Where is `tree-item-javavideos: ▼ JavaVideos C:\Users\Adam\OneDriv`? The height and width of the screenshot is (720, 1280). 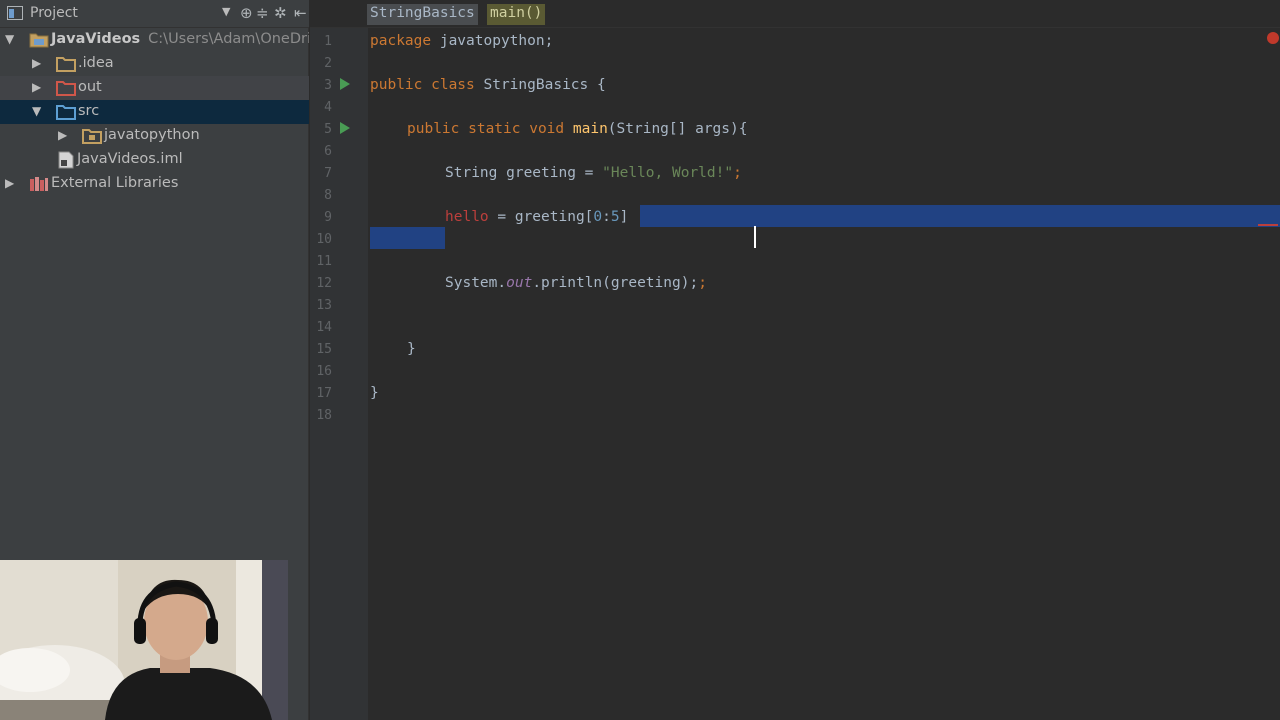
tree-item-javavideos: ▼ JavaVideos C:\Users\Adam\OneDriv is located at coordinates (154, 40).